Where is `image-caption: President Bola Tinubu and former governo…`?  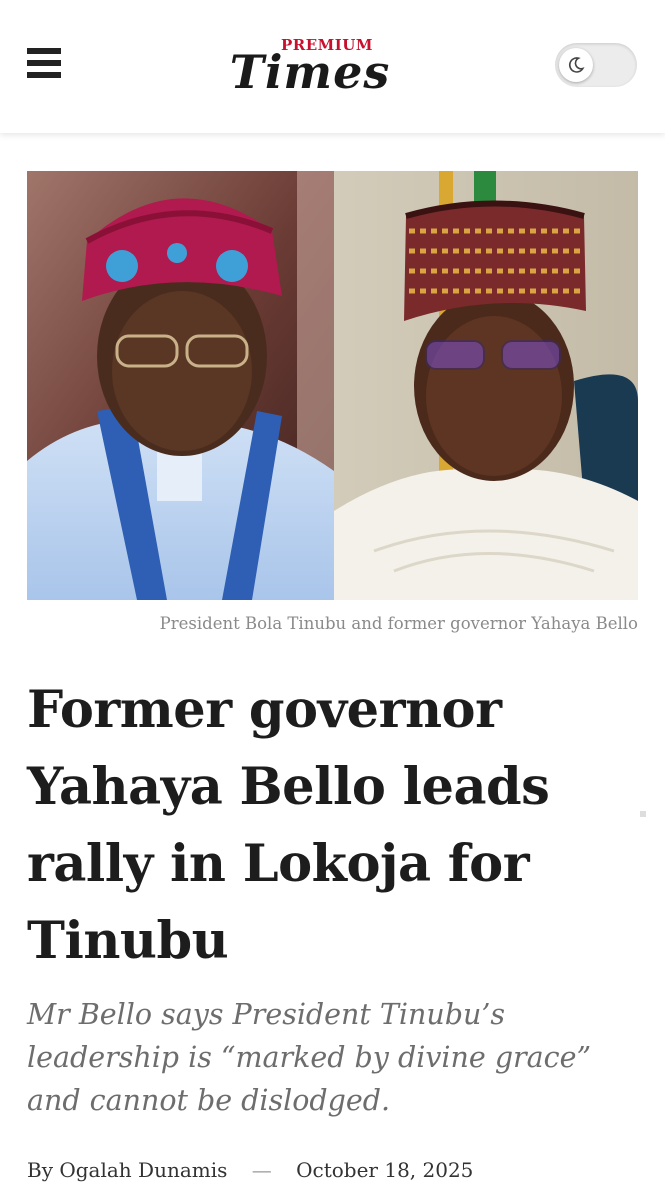
image-caption: President Bola Tinubu and former governo… is located at coordinates (398, 623).